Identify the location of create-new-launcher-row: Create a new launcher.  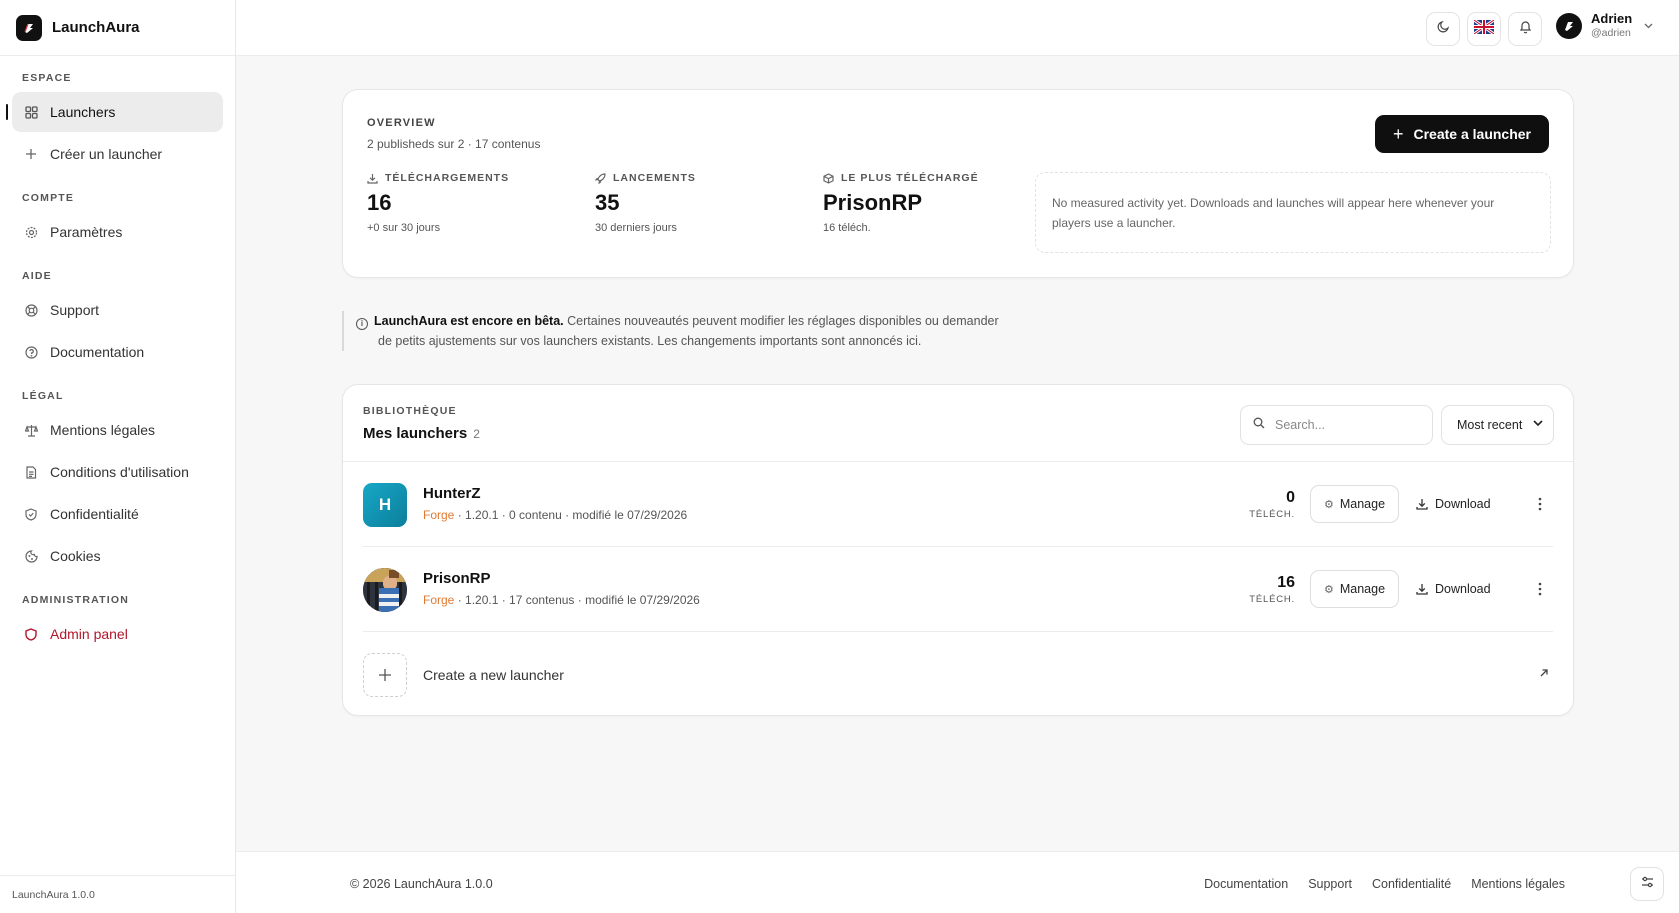
(958, 675).